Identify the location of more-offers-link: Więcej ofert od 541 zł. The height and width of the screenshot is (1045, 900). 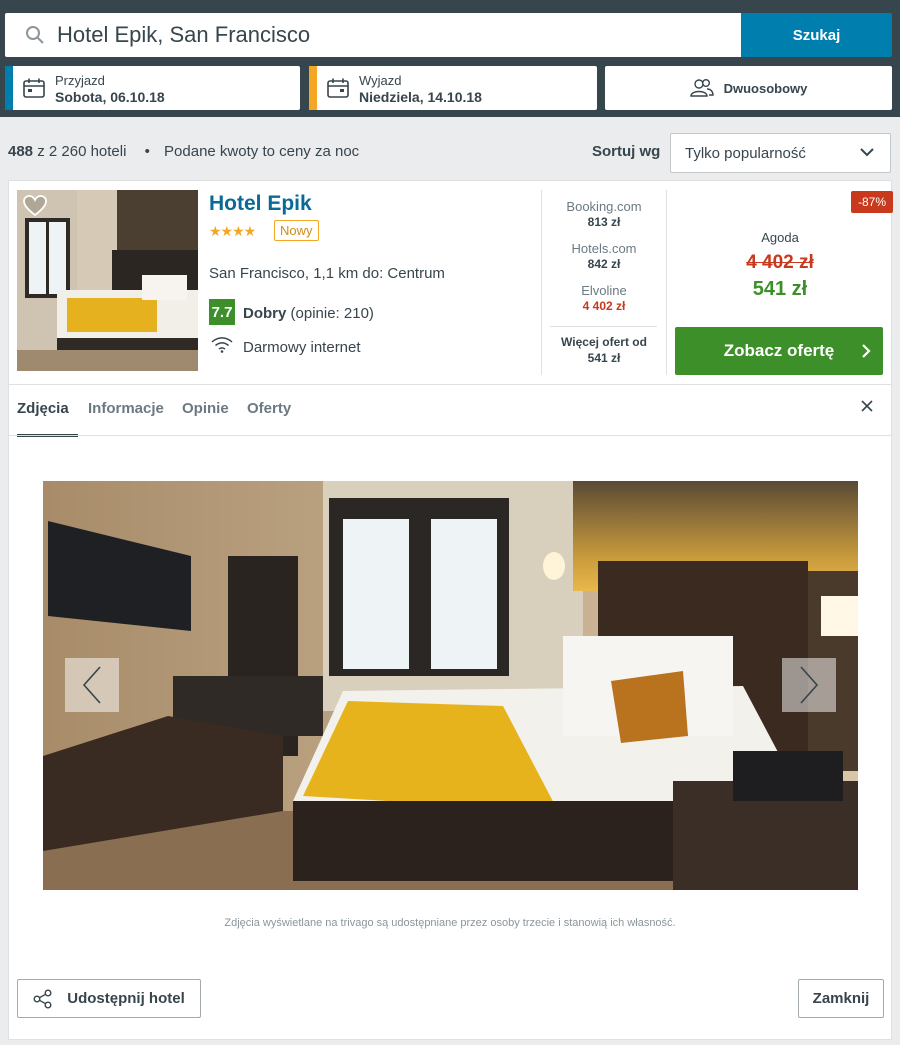
(604, 350).